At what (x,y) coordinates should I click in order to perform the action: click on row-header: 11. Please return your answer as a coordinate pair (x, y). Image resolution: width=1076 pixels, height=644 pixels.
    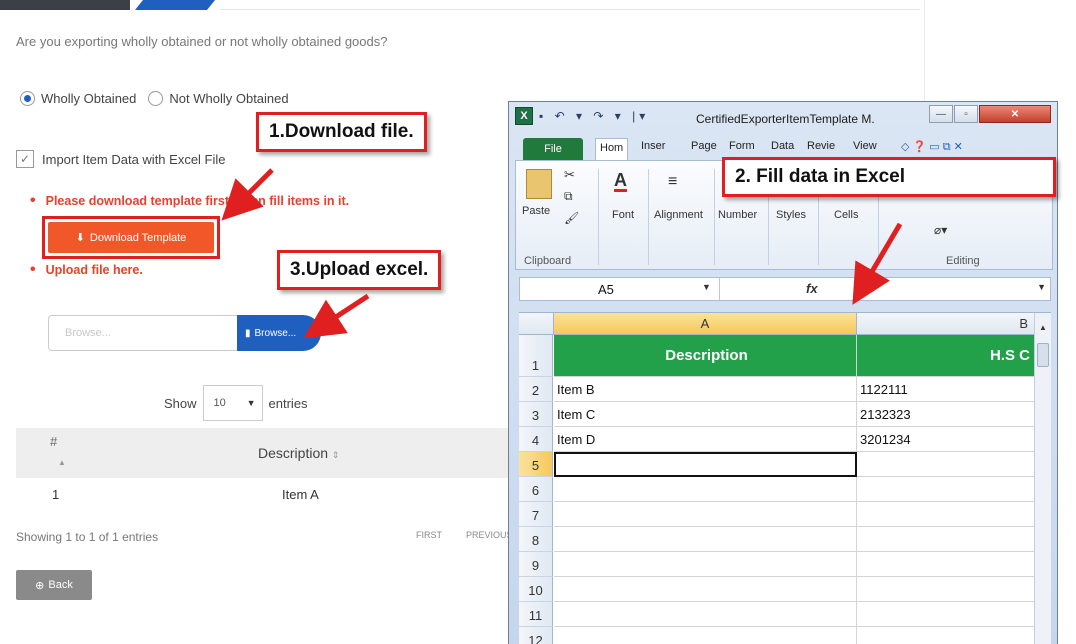
    Looking at the image, I should click on (536, 614).